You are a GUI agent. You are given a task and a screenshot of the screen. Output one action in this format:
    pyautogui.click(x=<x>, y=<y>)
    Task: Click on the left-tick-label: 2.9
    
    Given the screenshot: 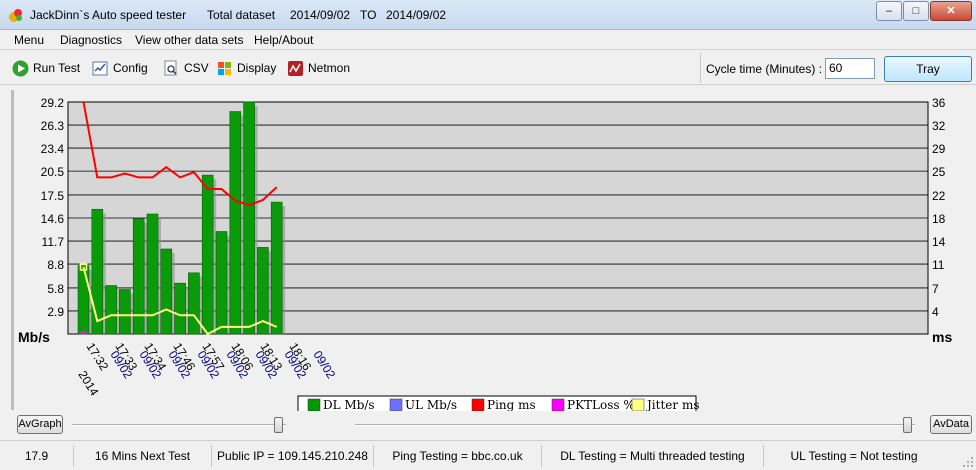 What is the action you would take?
    pyautogui.click(x=55, y=312)
    